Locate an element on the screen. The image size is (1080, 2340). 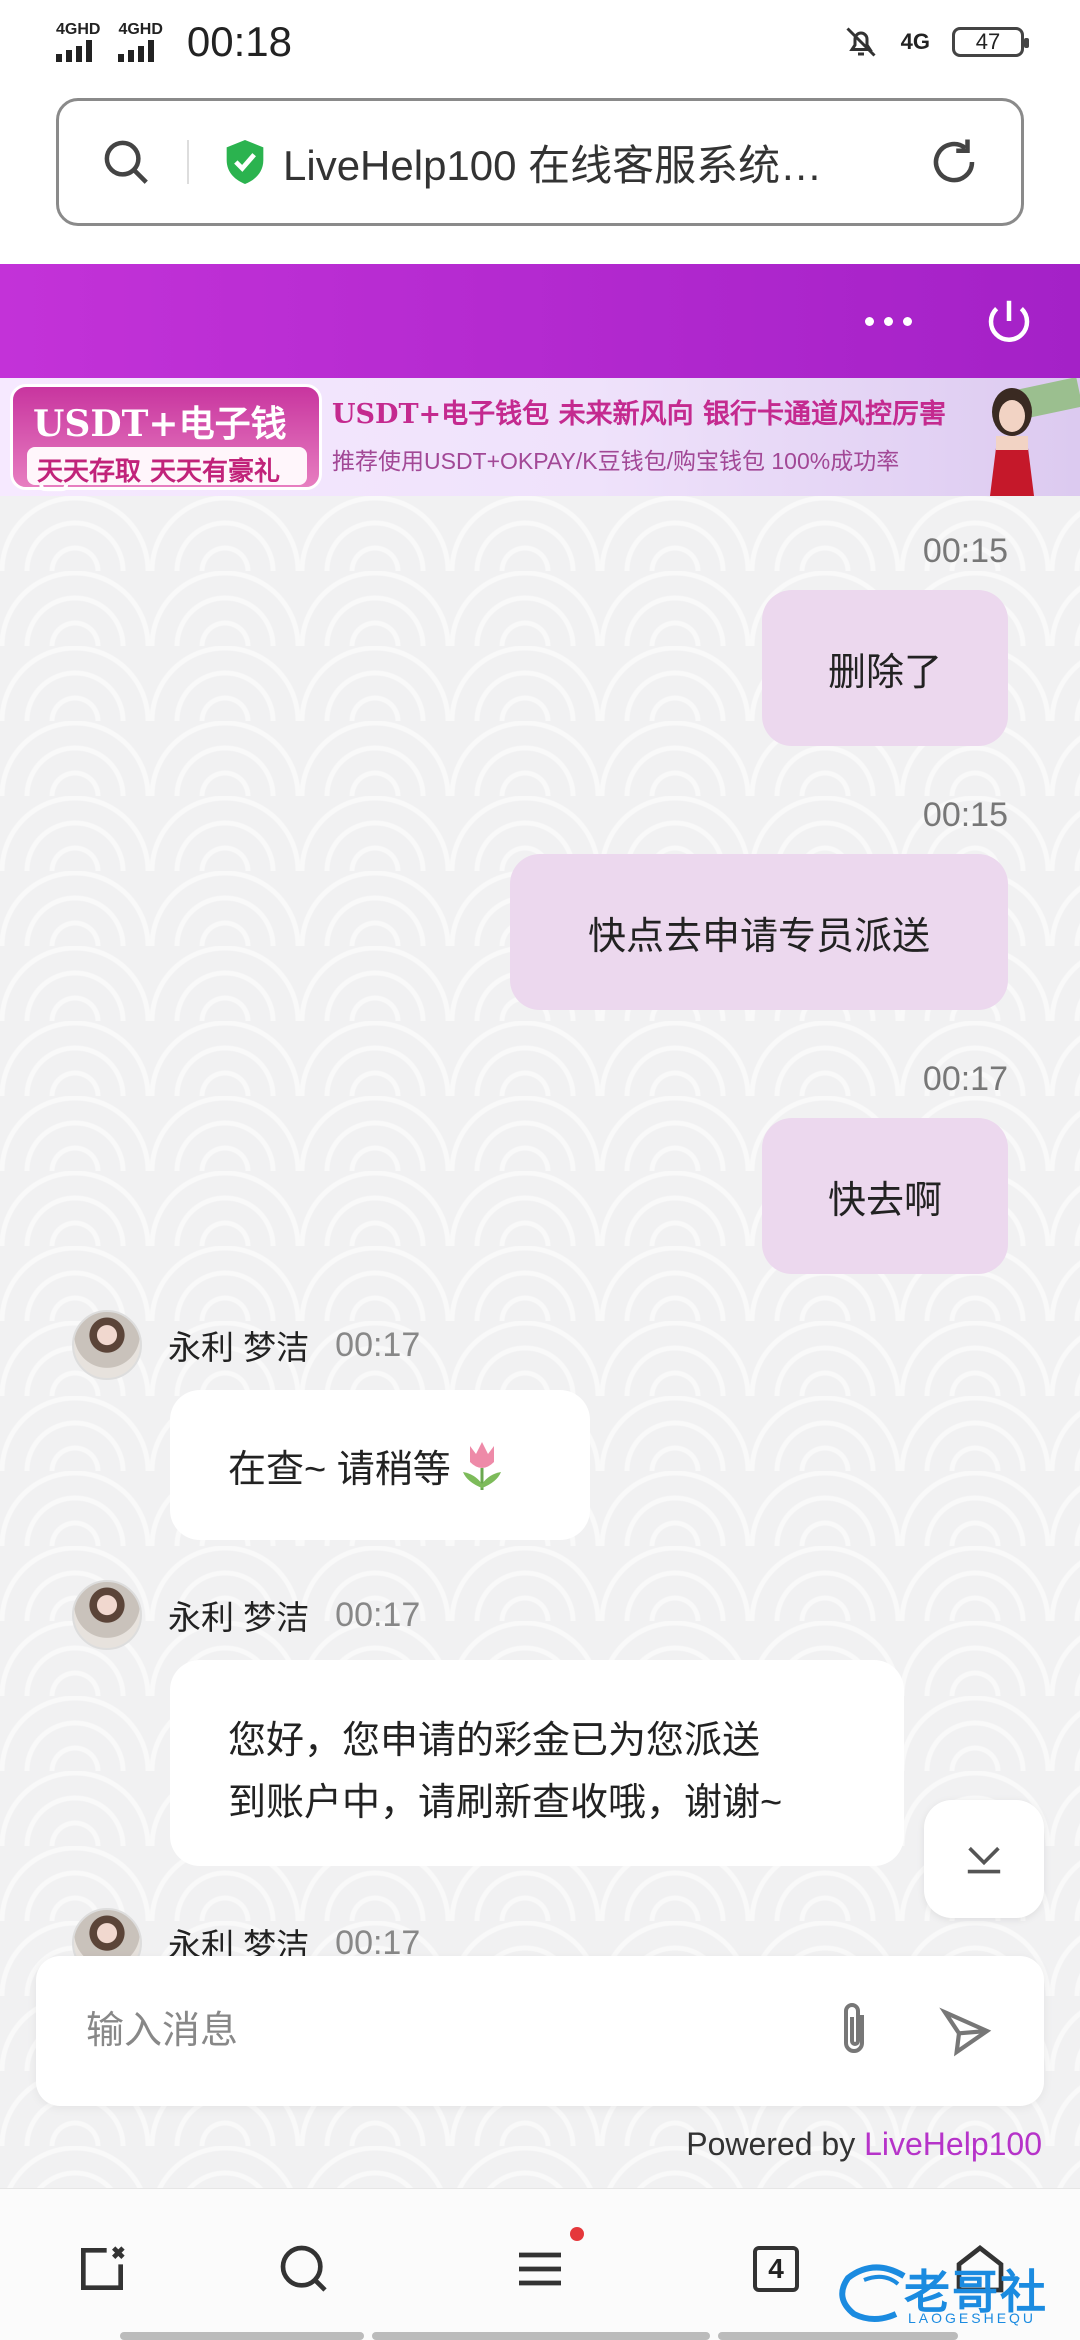
scroll-to-bottom-button is located at coordinates (984, 1859).